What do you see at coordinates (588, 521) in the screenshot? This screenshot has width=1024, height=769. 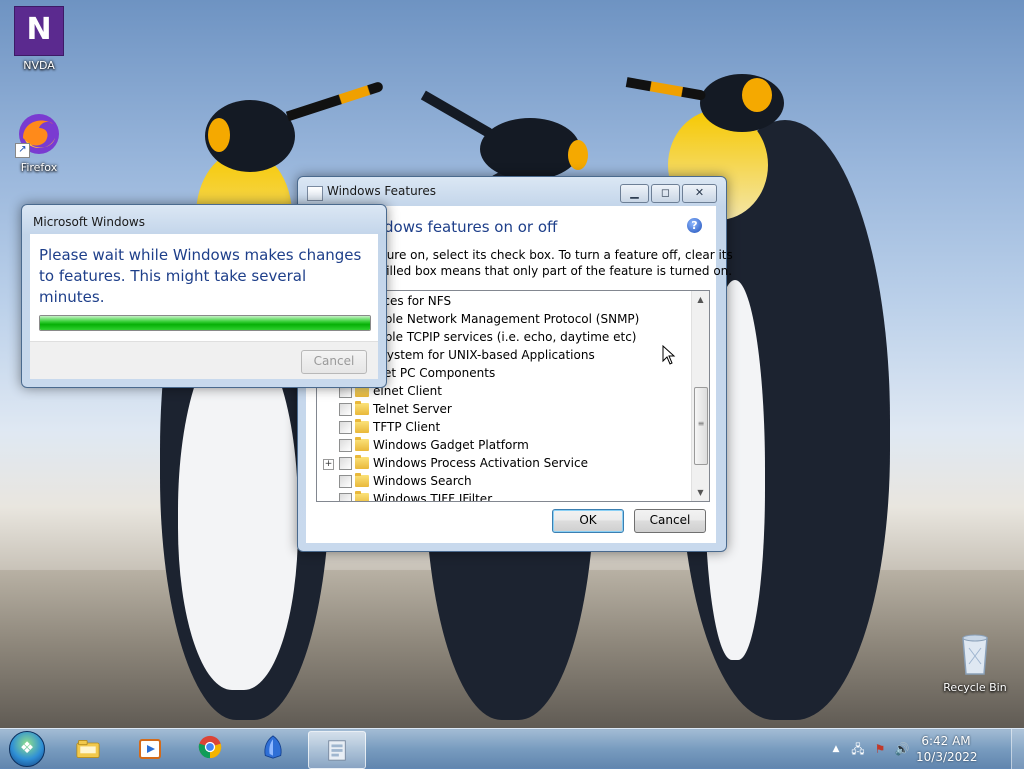 I see `ok-button: OK` at bounding box center [588, 521].